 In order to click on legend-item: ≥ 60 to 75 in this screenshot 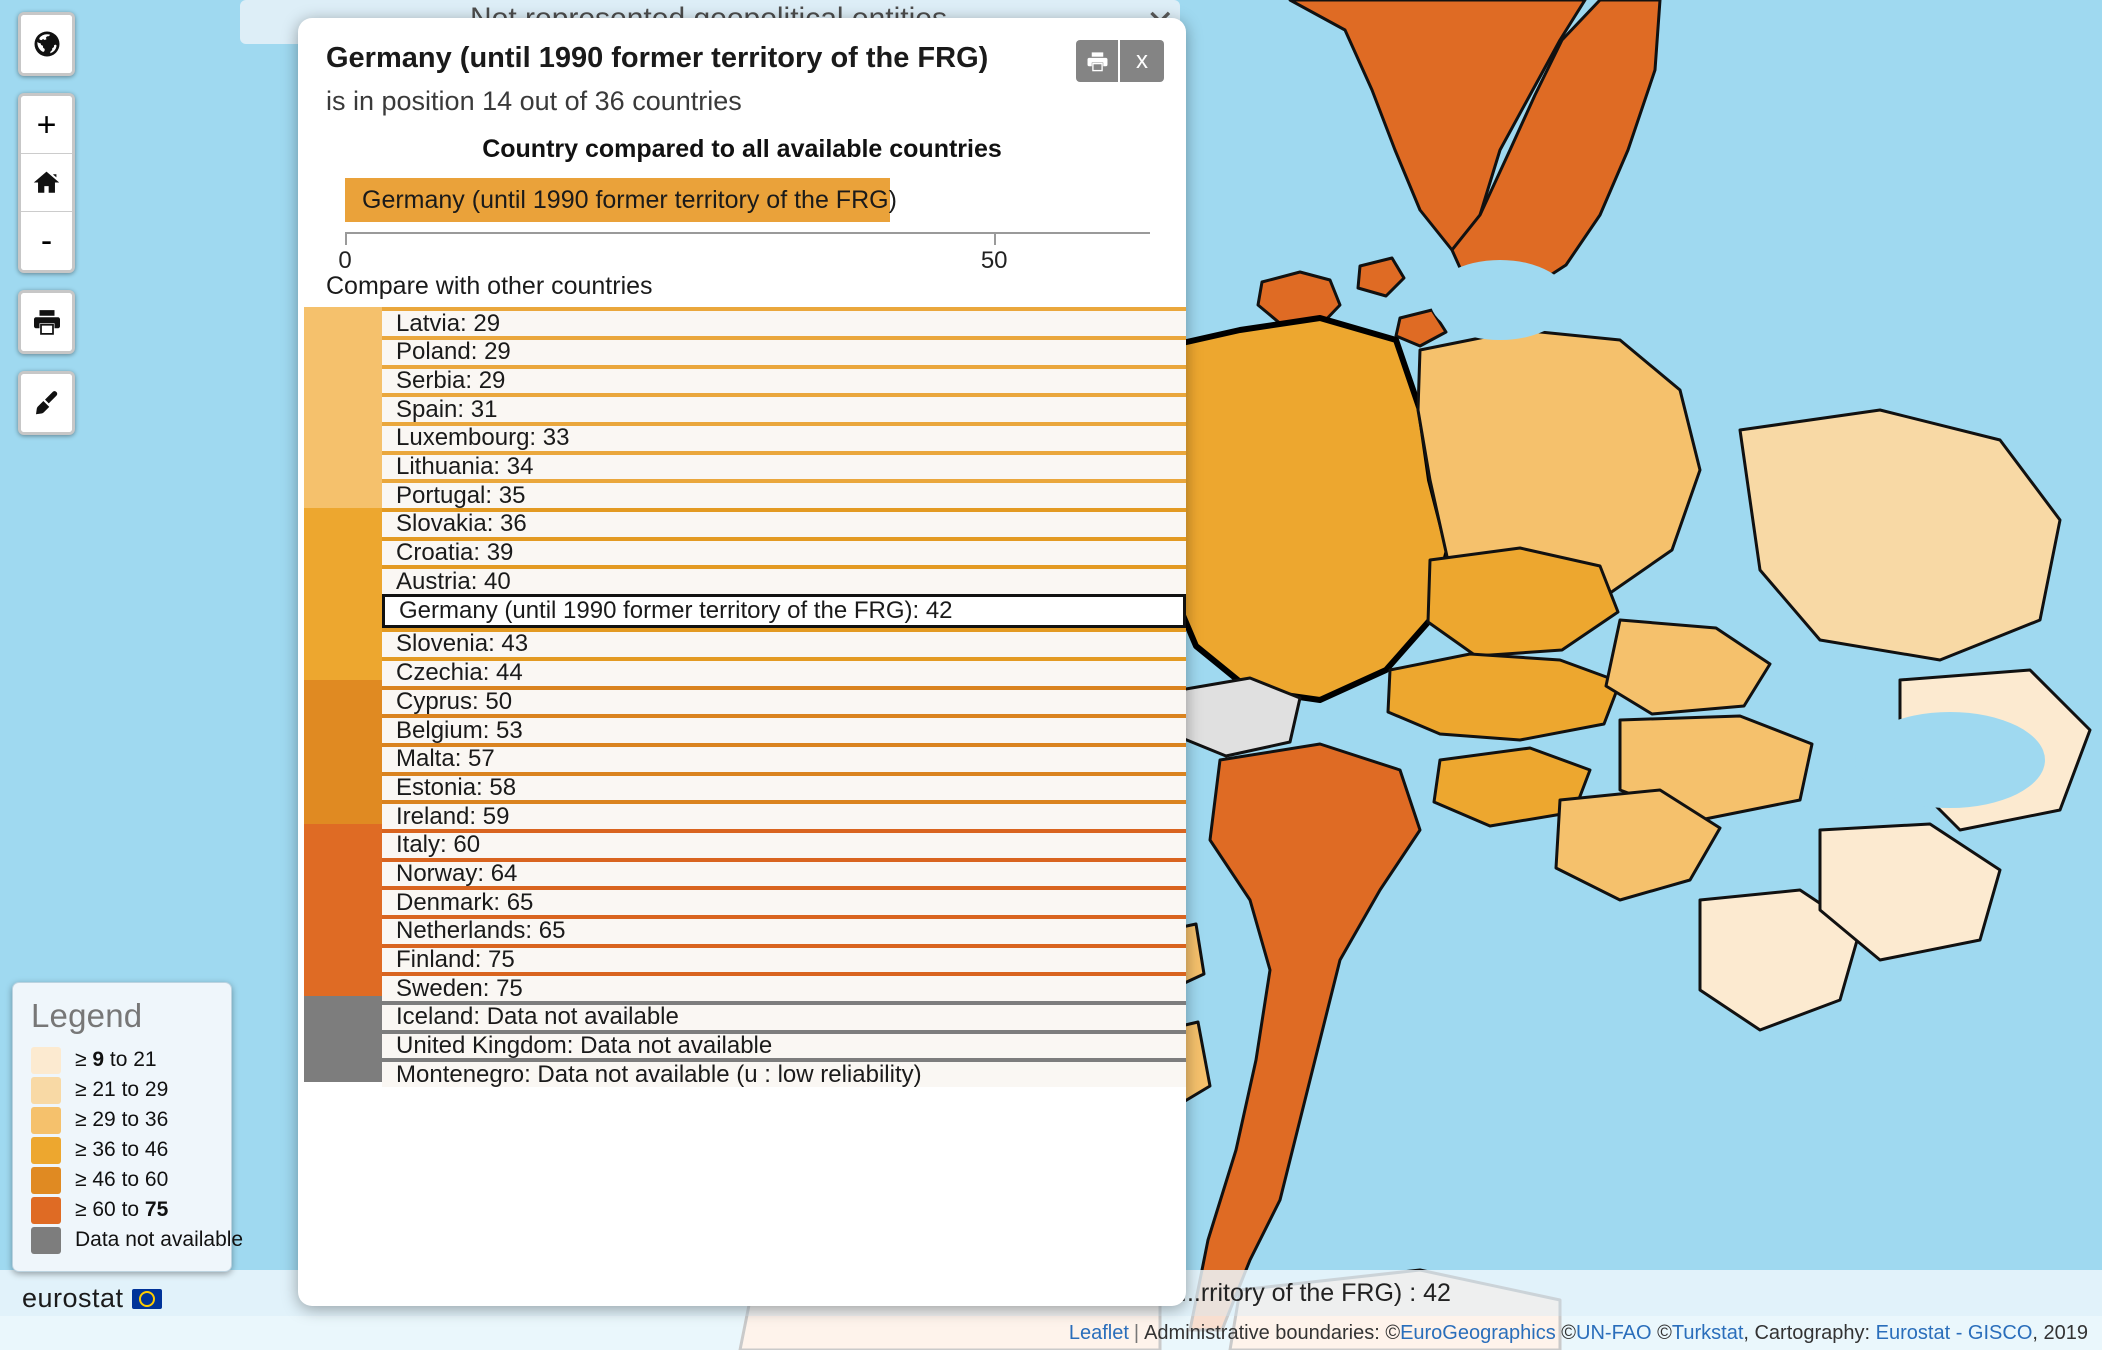, I will do `click(123, 1210)`.